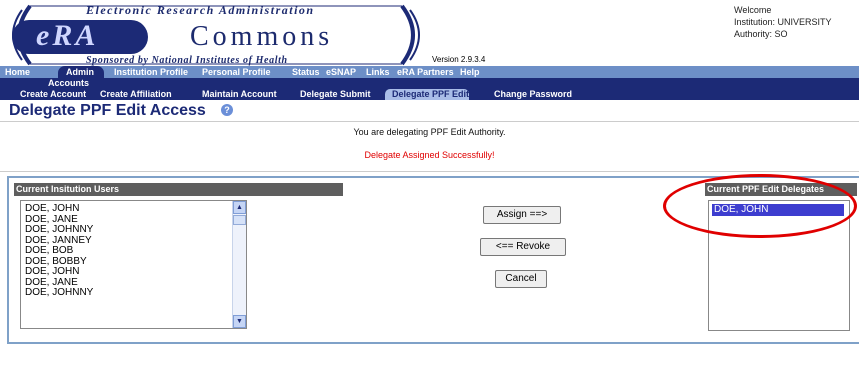  Describe the element at coordinates (761, 34) in the screenshot. I see `authority-text: Authority: SO` at that location.